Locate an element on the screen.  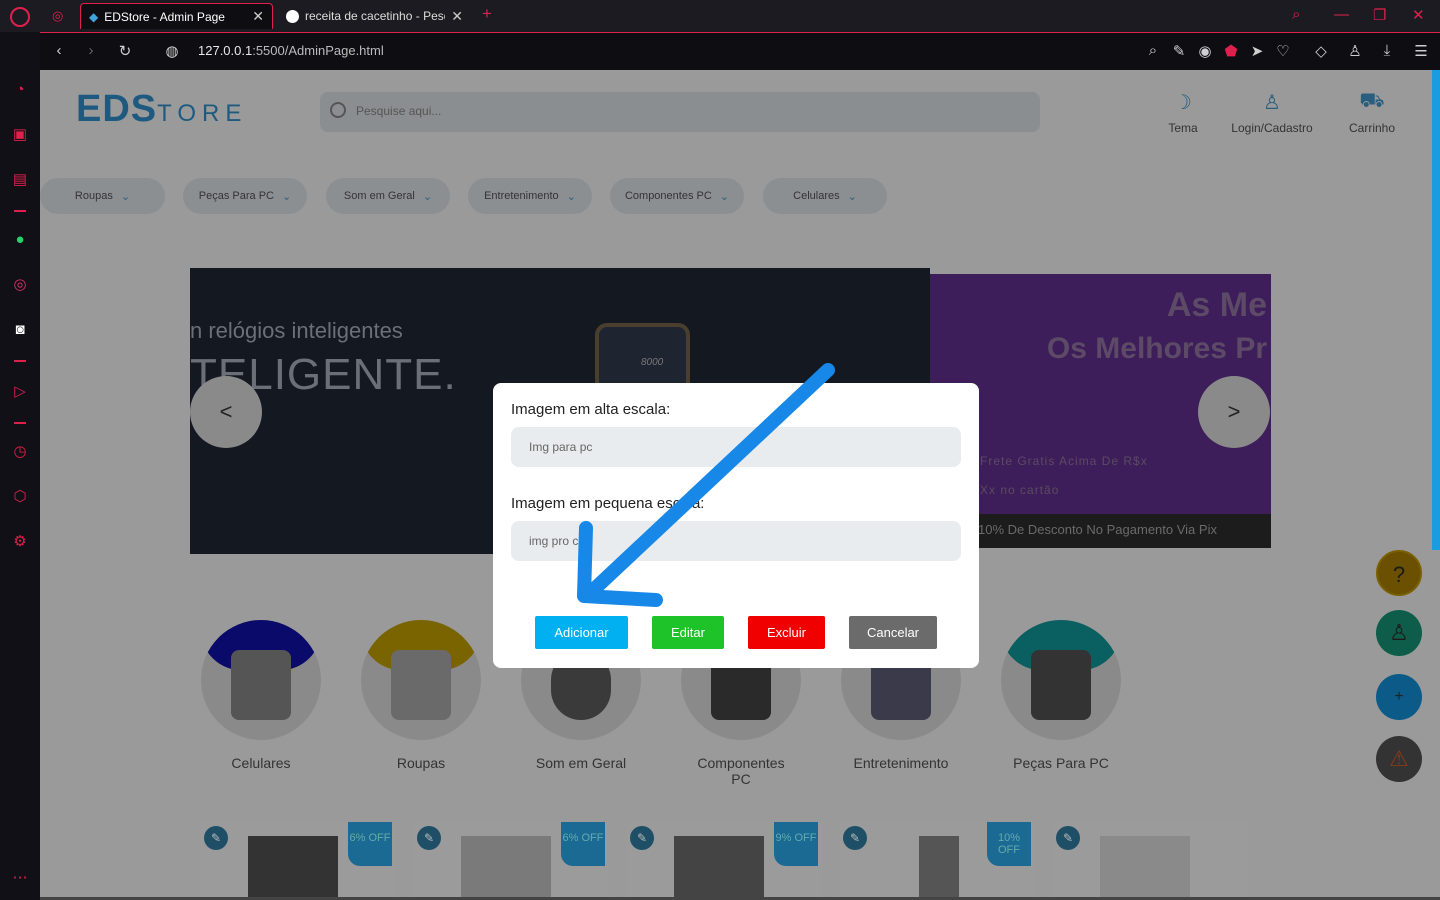
promo-line-2: Xx no cartão is located at coordinates (1020, 490).